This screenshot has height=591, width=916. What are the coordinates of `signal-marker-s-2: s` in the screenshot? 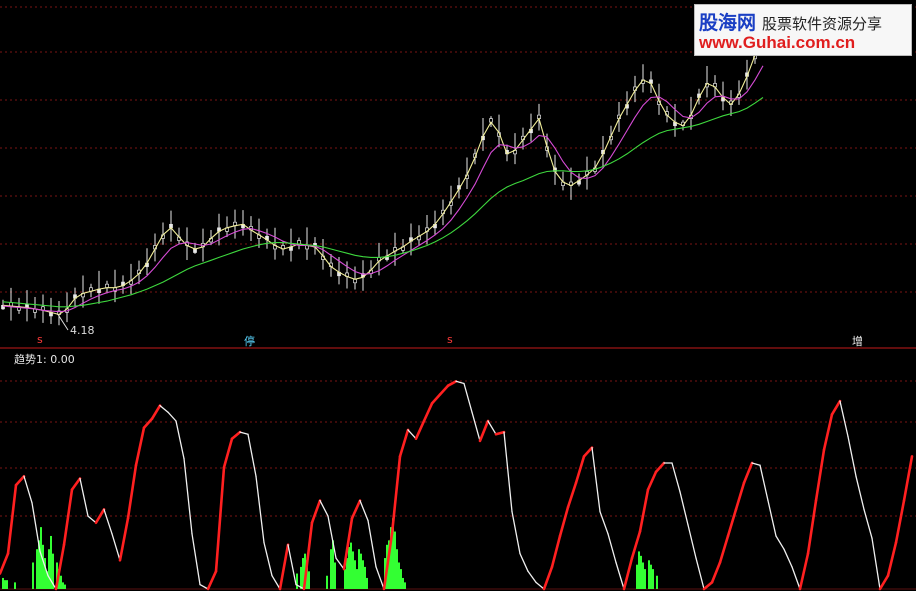 It's located at (450, 339).